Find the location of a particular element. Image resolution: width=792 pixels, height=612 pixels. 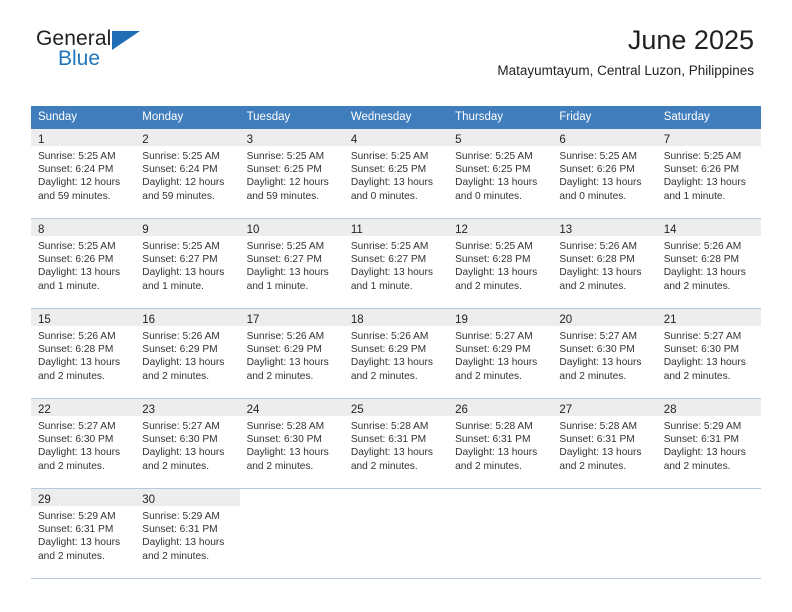

day-number-bar: 14 is located at coordinates (708, 227).